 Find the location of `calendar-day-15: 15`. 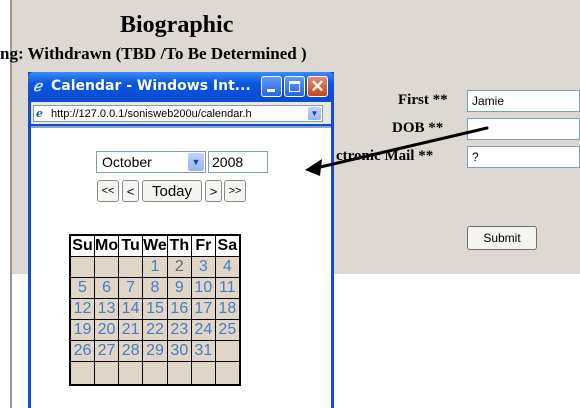

calendar-day-15: 15 is located at coordinates (155, 309).